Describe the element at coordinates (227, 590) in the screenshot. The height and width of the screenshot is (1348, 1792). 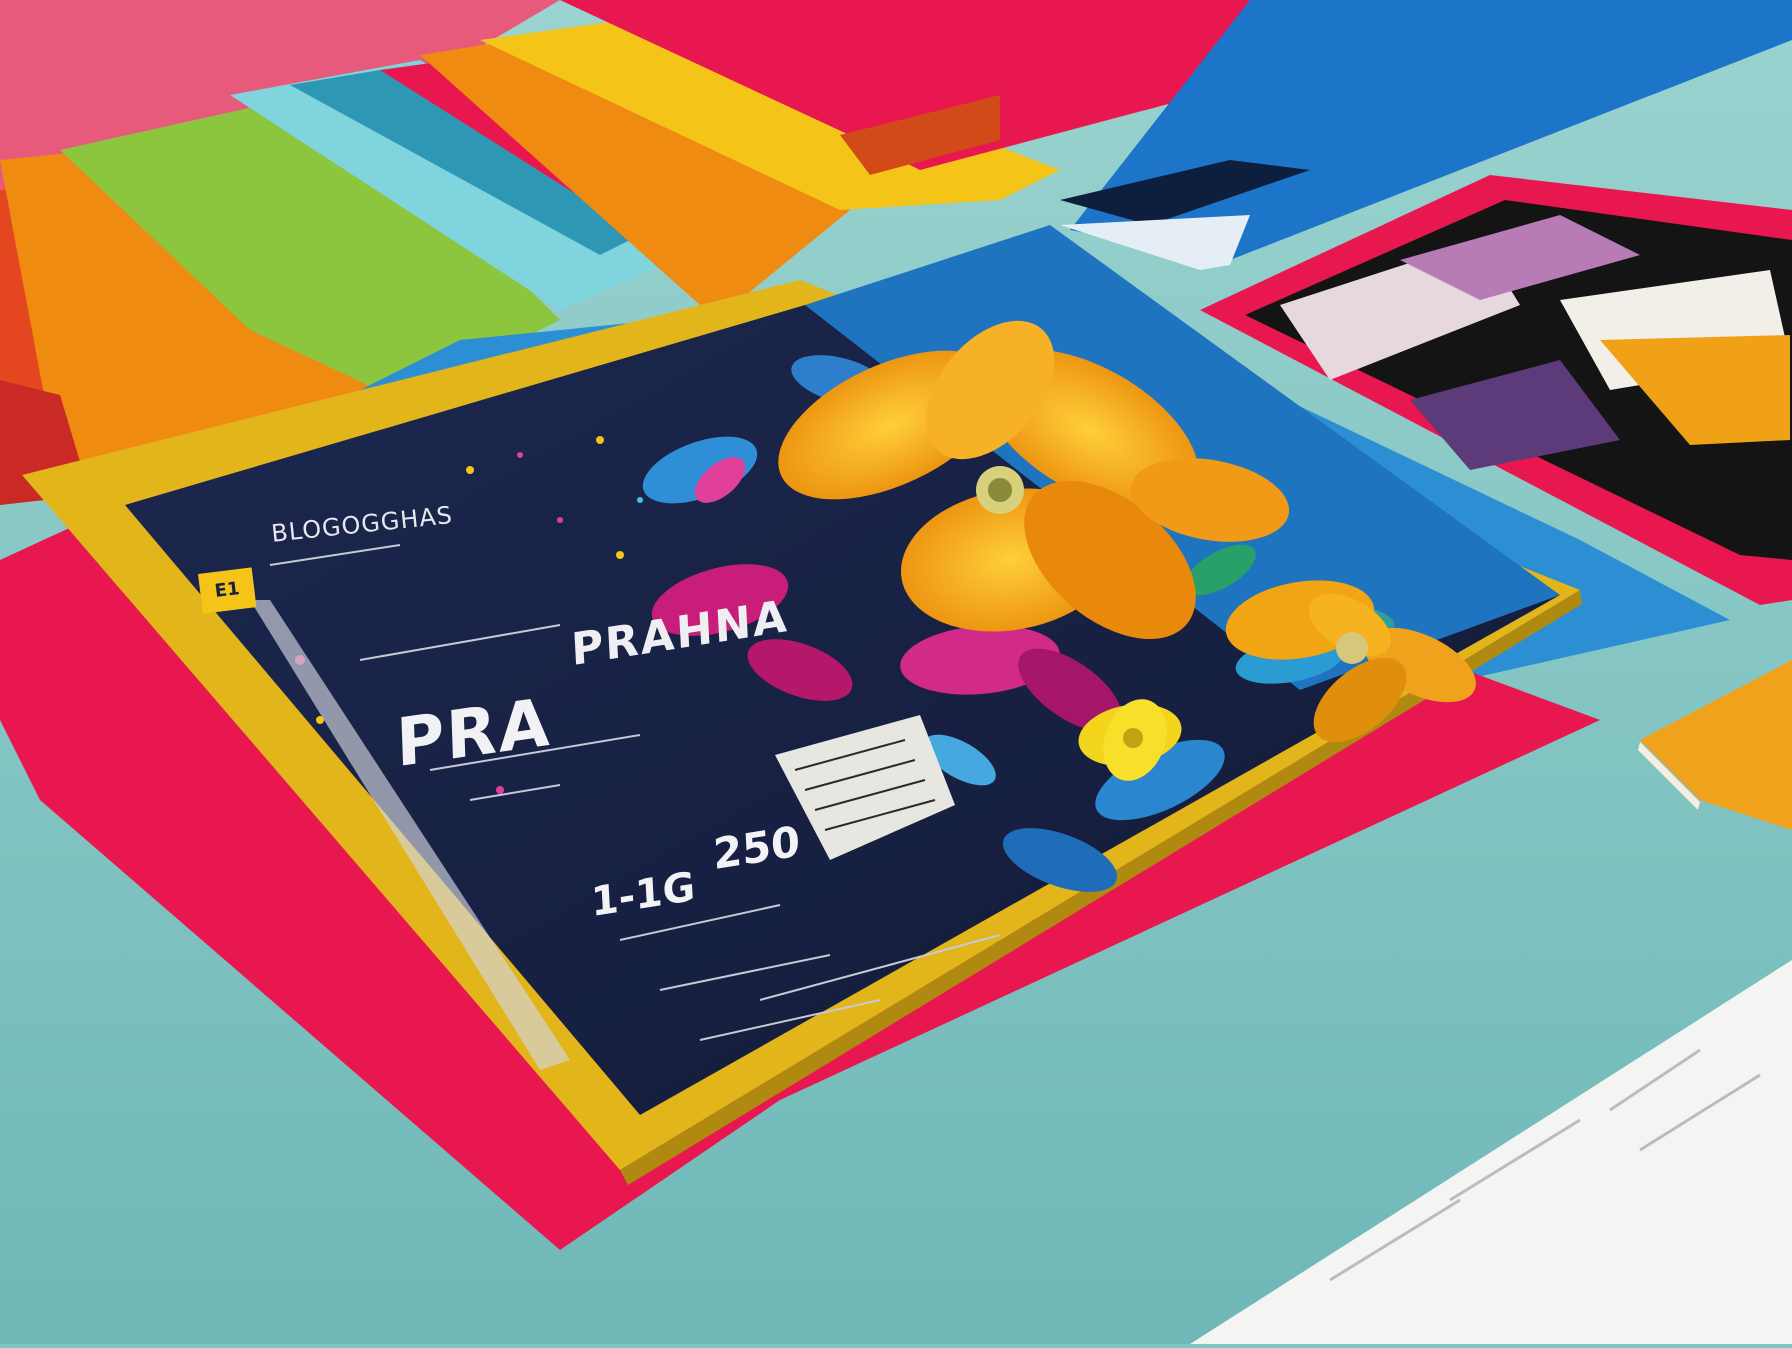
I see `poster-badge: E1` at that location.